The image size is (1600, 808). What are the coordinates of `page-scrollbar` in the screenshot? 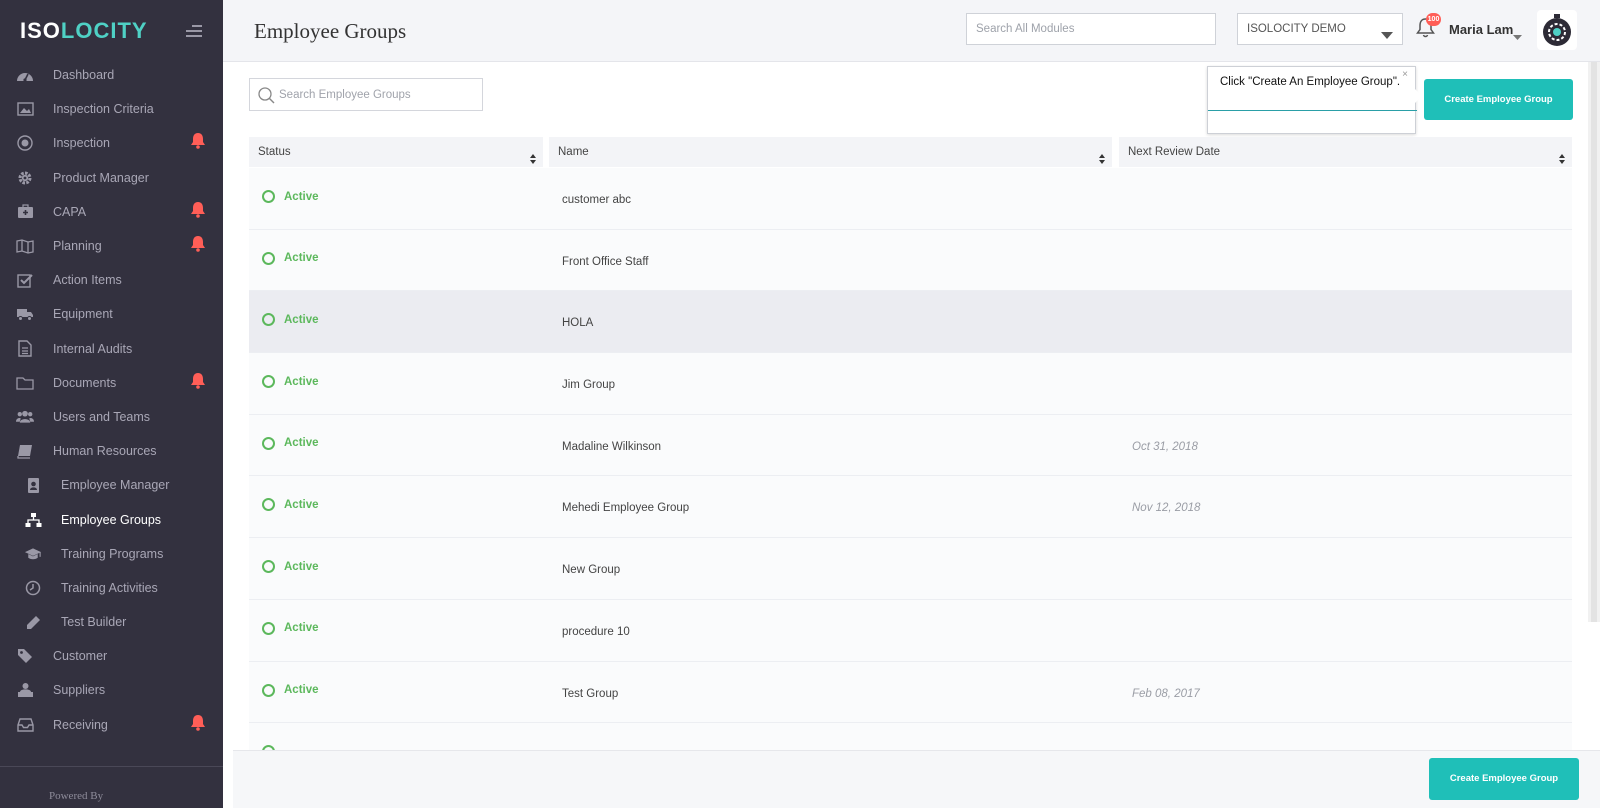 It's located at (1594, 342).